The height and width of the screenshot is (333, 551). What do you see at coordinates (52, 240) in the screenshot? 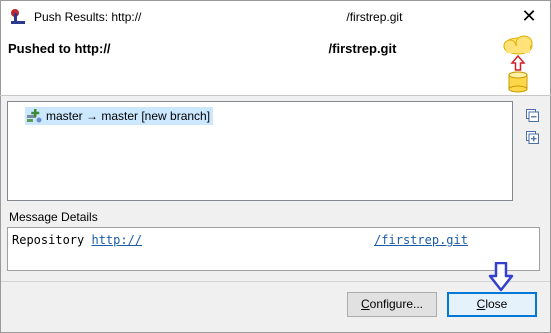
I see `message-prefix: Repository` at bounding box center [52, 240].